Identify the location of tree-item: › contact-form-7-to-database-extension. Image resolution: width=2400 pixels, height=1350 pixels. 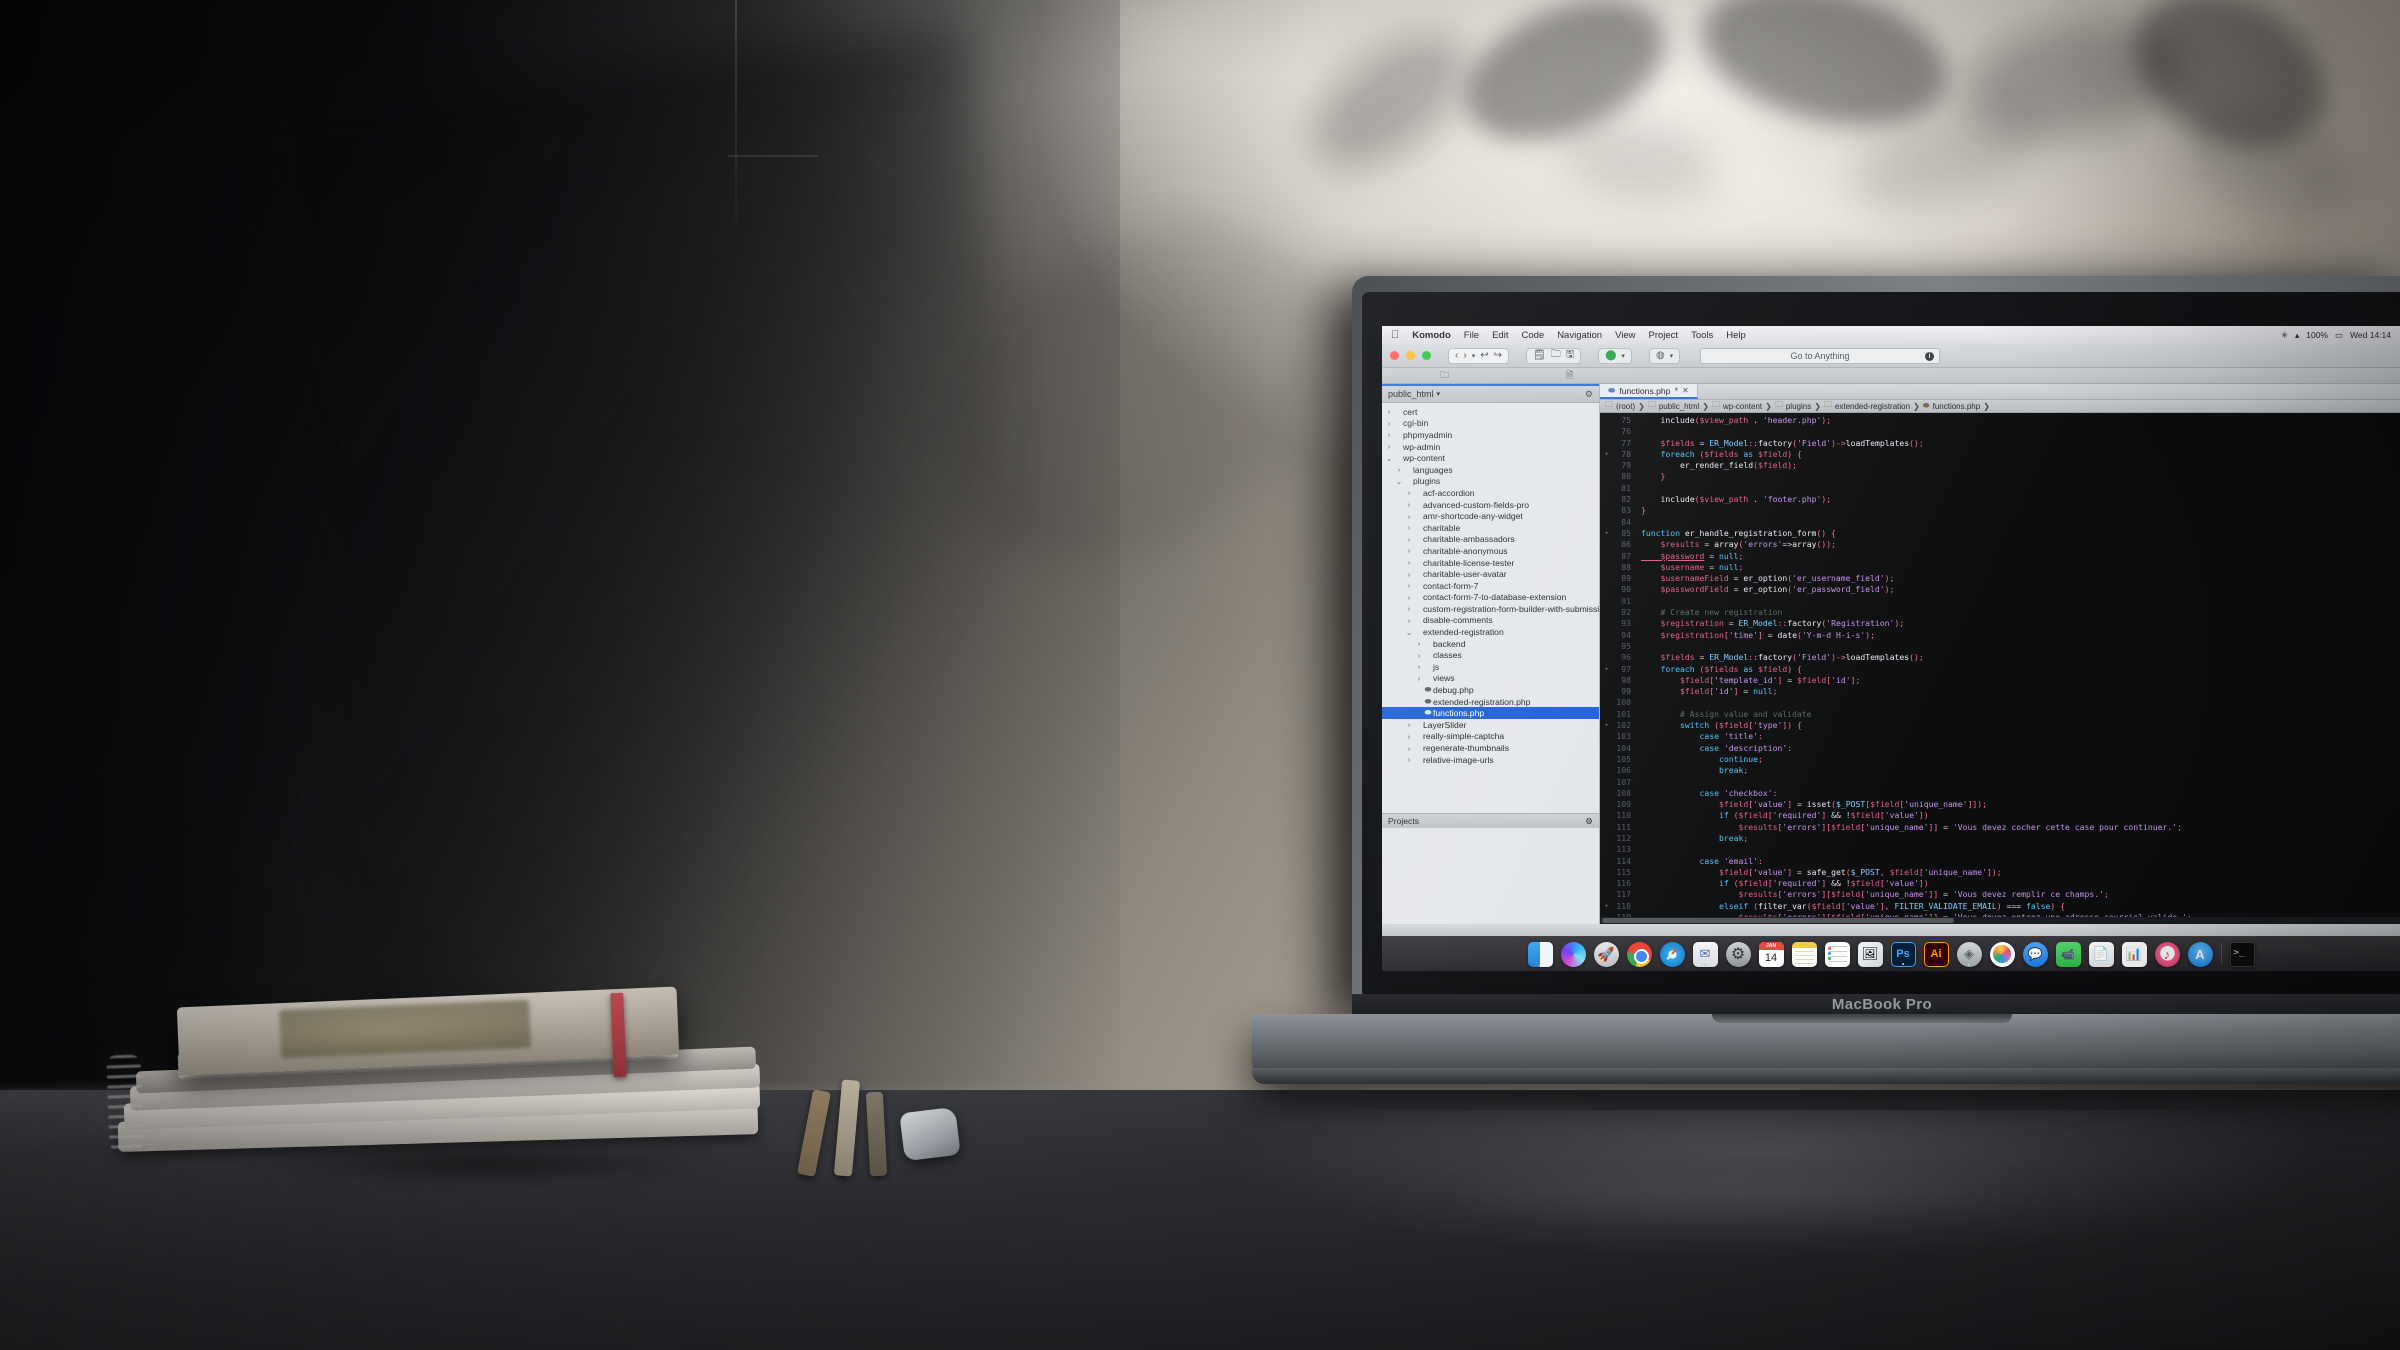
(1490, 598).